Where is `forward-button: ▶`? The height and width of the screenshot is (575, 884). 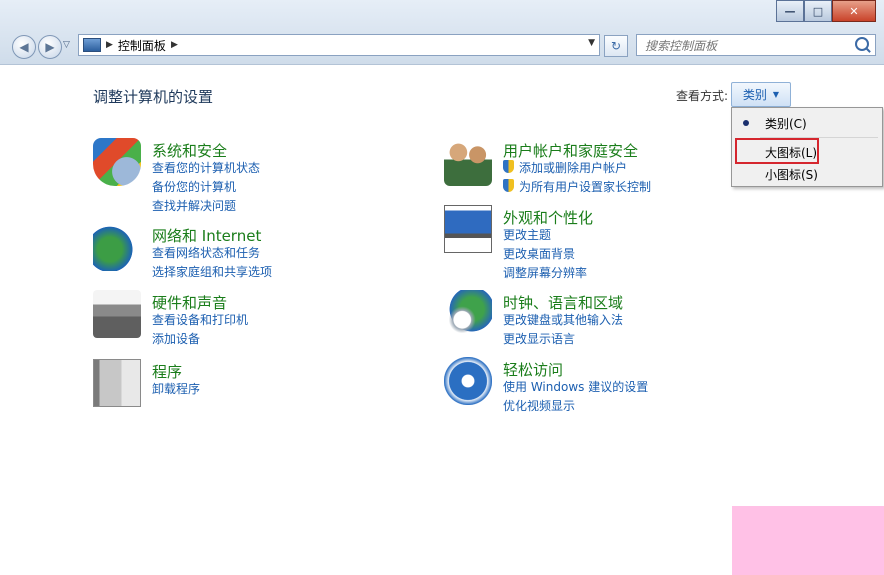
forward-button: ▶ is located at coordinates (50, 47).